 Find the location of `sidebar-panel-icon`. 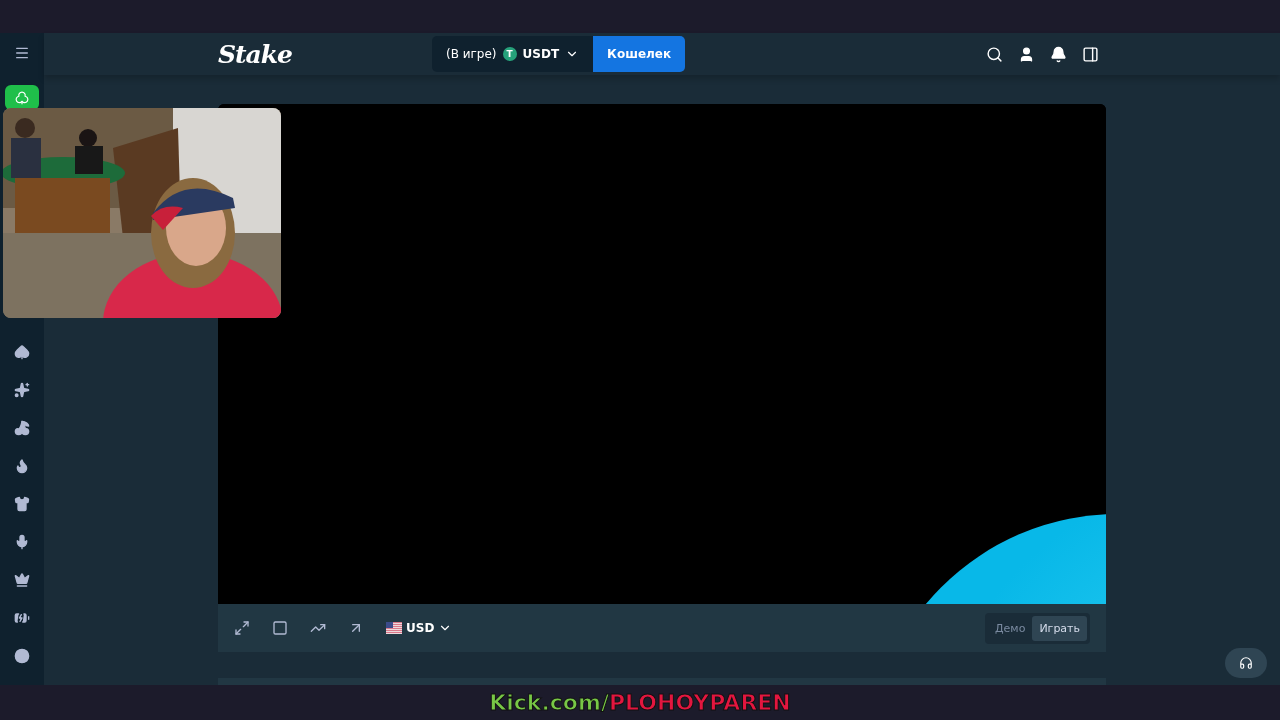

sidebar-panel-icon is located at coordinates (1090, 54).